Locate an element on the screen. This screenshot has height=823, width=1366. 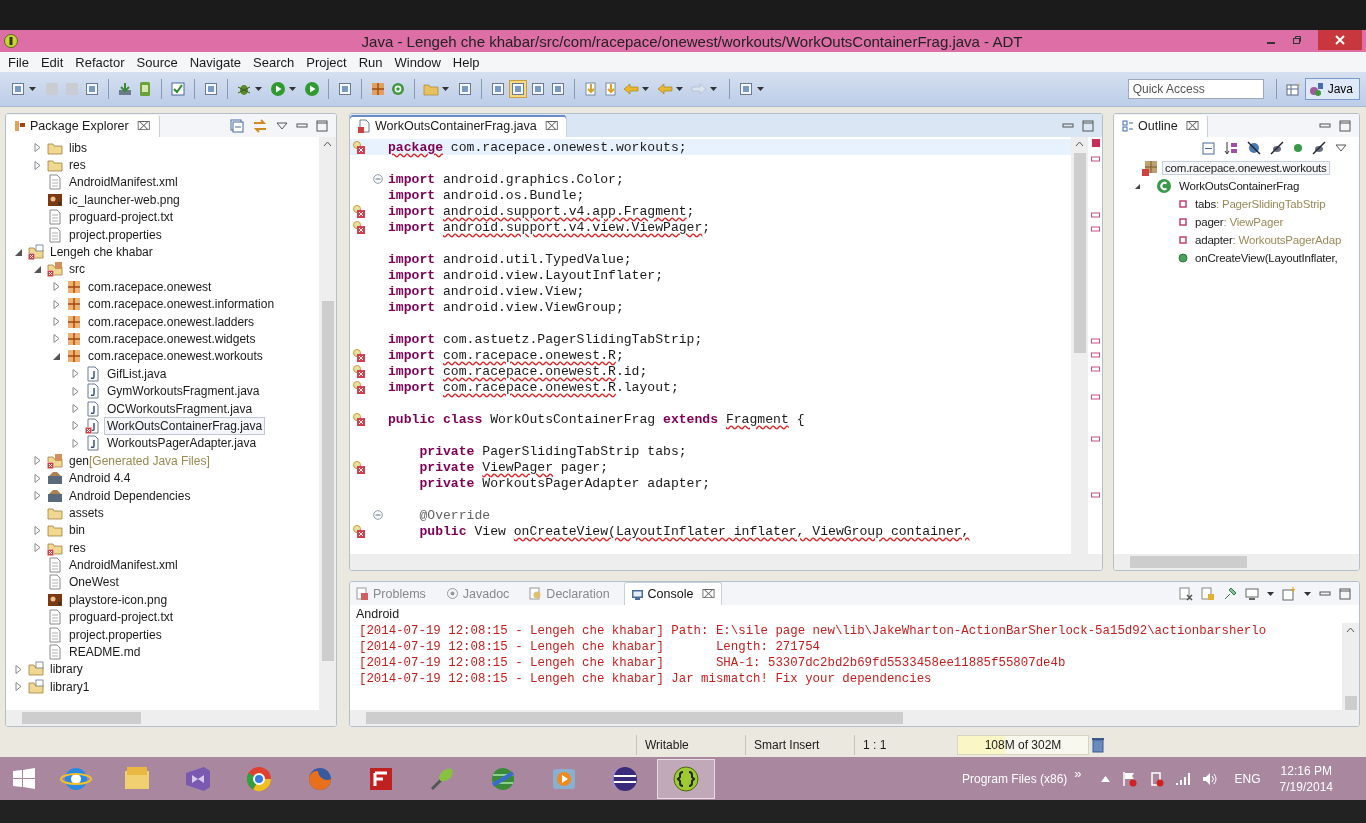
tree-item: com.racepace.onewest.widgets is located at coordinates (172, 339).